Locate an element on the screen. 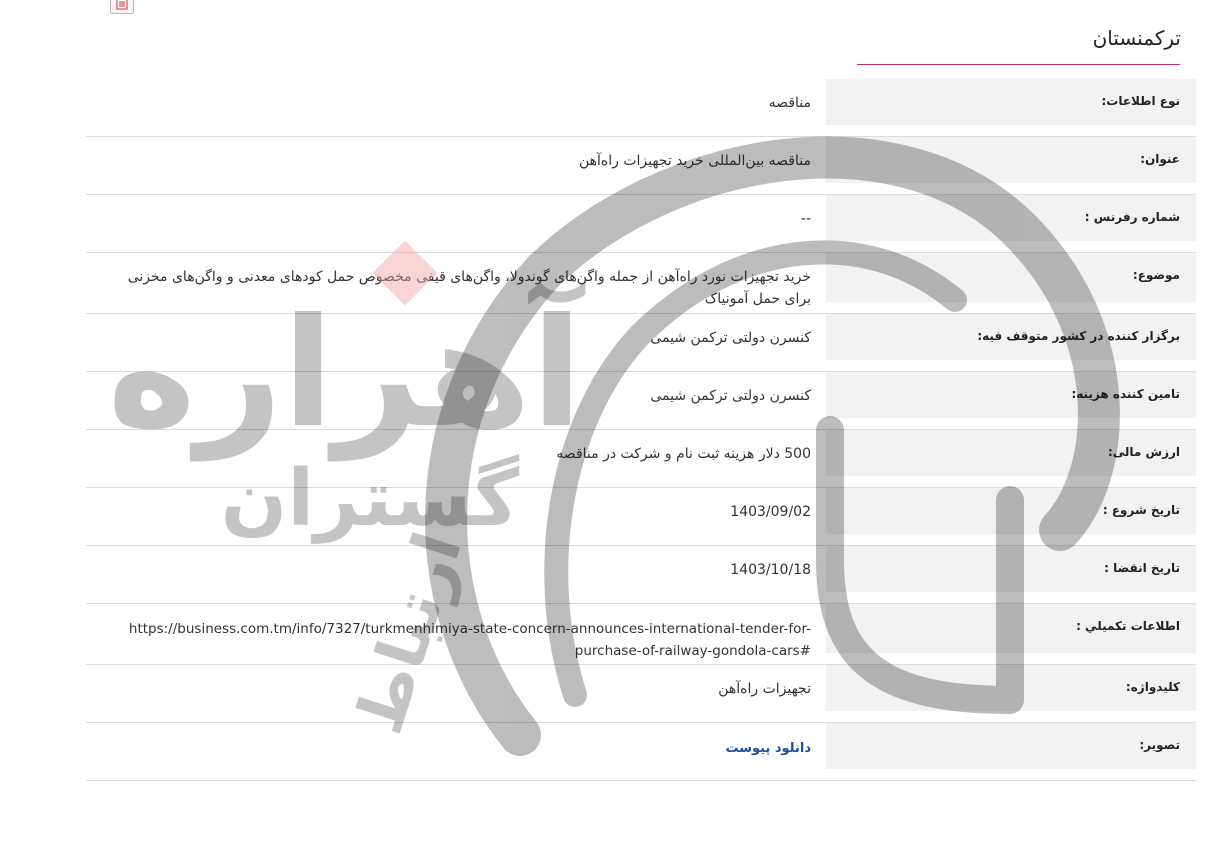  row-expiry-date: تاریخ انقضا : 1403/10/18 is located at coordinates (641, 575).